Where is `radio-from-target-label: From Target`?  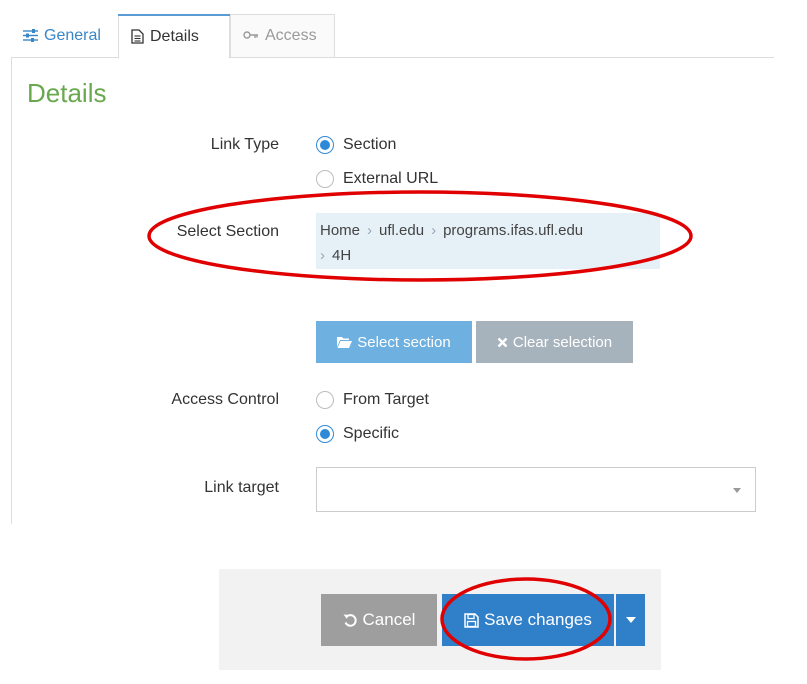 radio-from-target-label: From Target is located at coordinates (386, 399).